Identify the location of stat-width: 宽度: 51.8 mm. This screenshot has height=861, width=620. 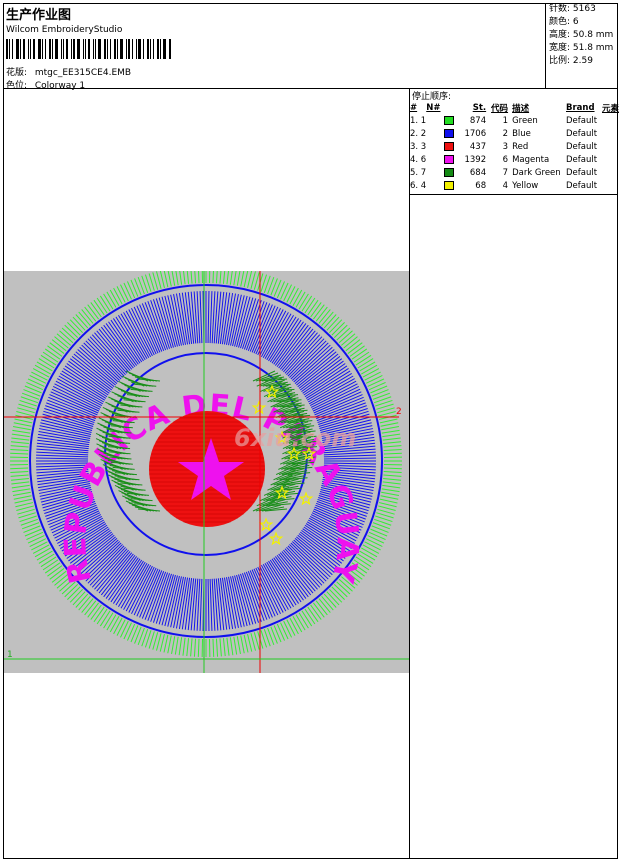
(581, 48).